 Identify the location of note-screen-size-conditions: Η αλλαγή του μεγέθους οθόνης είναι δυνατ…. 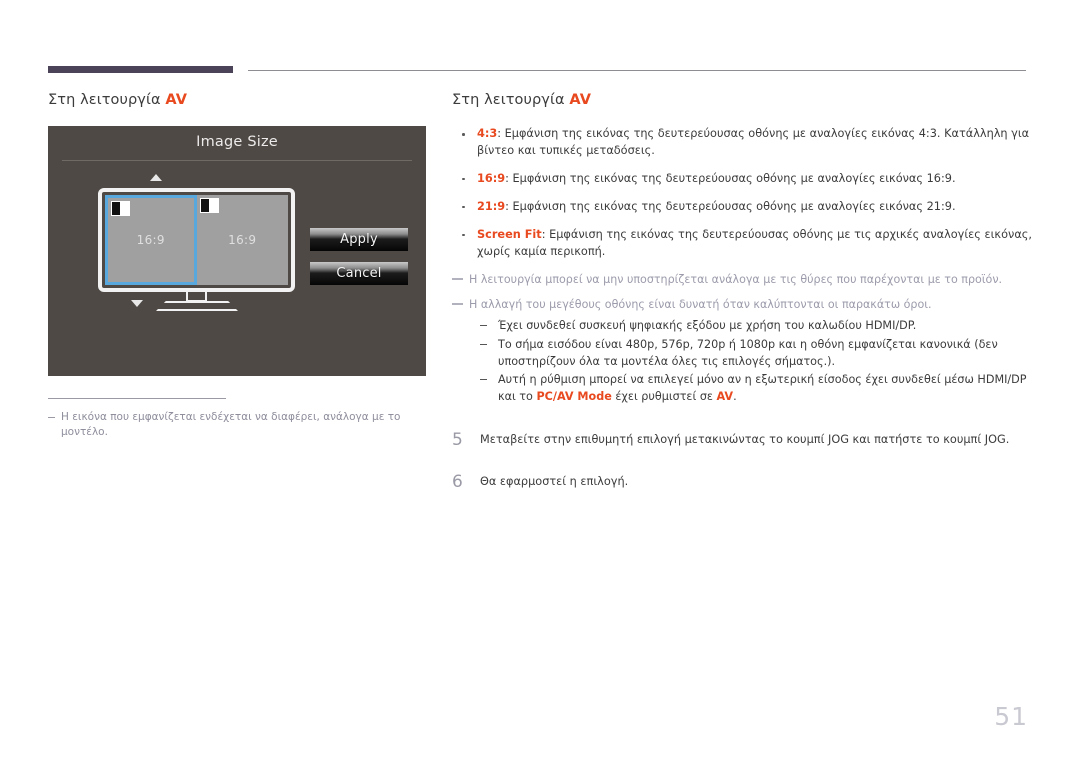
(742, 305).